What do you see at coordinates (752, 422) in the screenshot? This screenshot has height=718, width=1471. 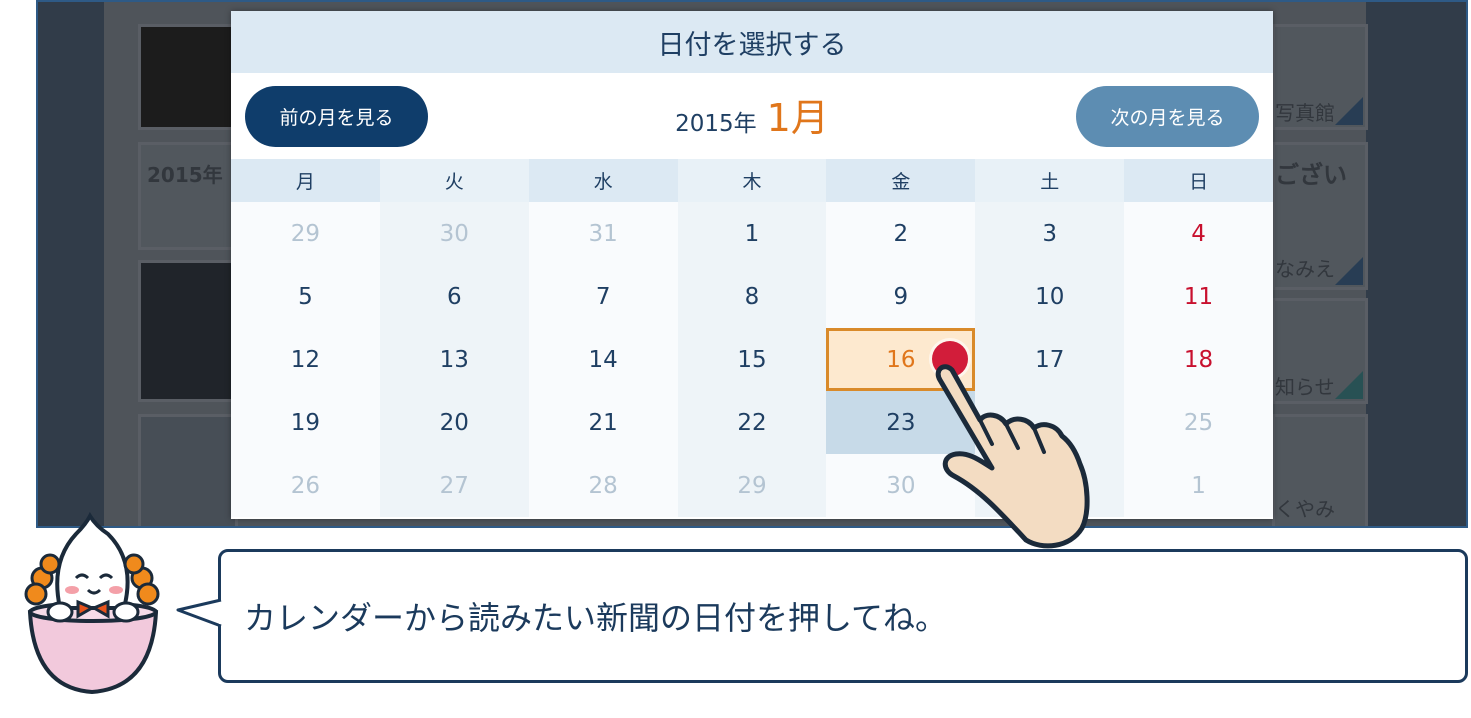 I see `calendar-day: 22` at bounding box center [752, 422].